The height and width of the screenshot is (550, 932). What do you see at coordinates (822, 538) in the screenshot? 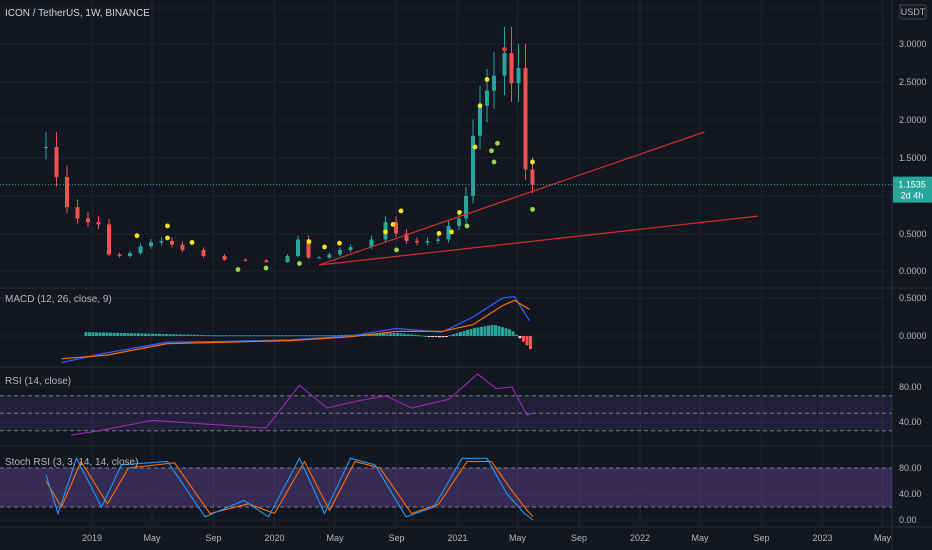
I see `x-tick-label: 2023` at bounding box center [822, 538].